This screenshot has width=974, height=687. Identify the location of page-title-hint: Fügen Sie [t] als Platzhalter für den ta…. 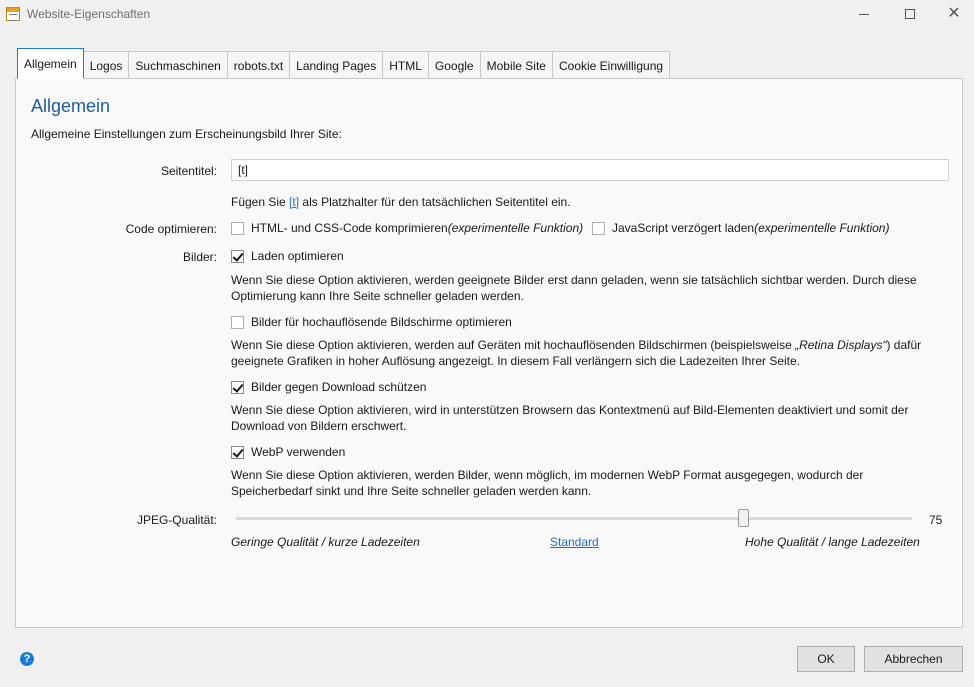
(401, 202).